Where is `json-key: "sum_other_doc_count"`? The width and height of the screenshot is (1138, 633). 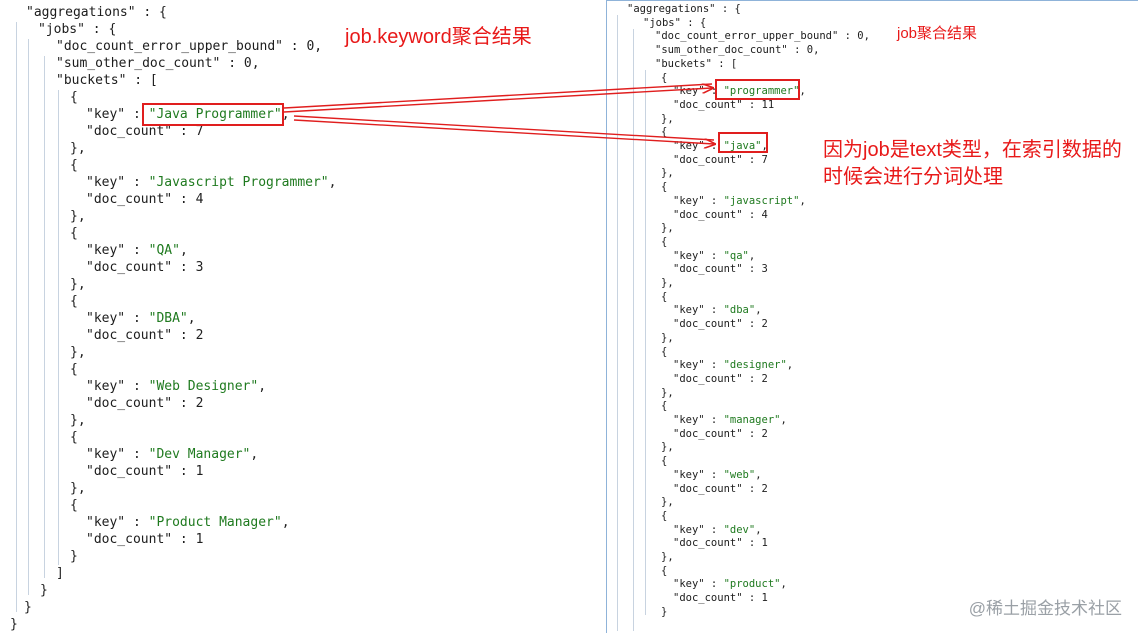
json-key: "sum_other_doc_count" is located at coordinates (721, 50).